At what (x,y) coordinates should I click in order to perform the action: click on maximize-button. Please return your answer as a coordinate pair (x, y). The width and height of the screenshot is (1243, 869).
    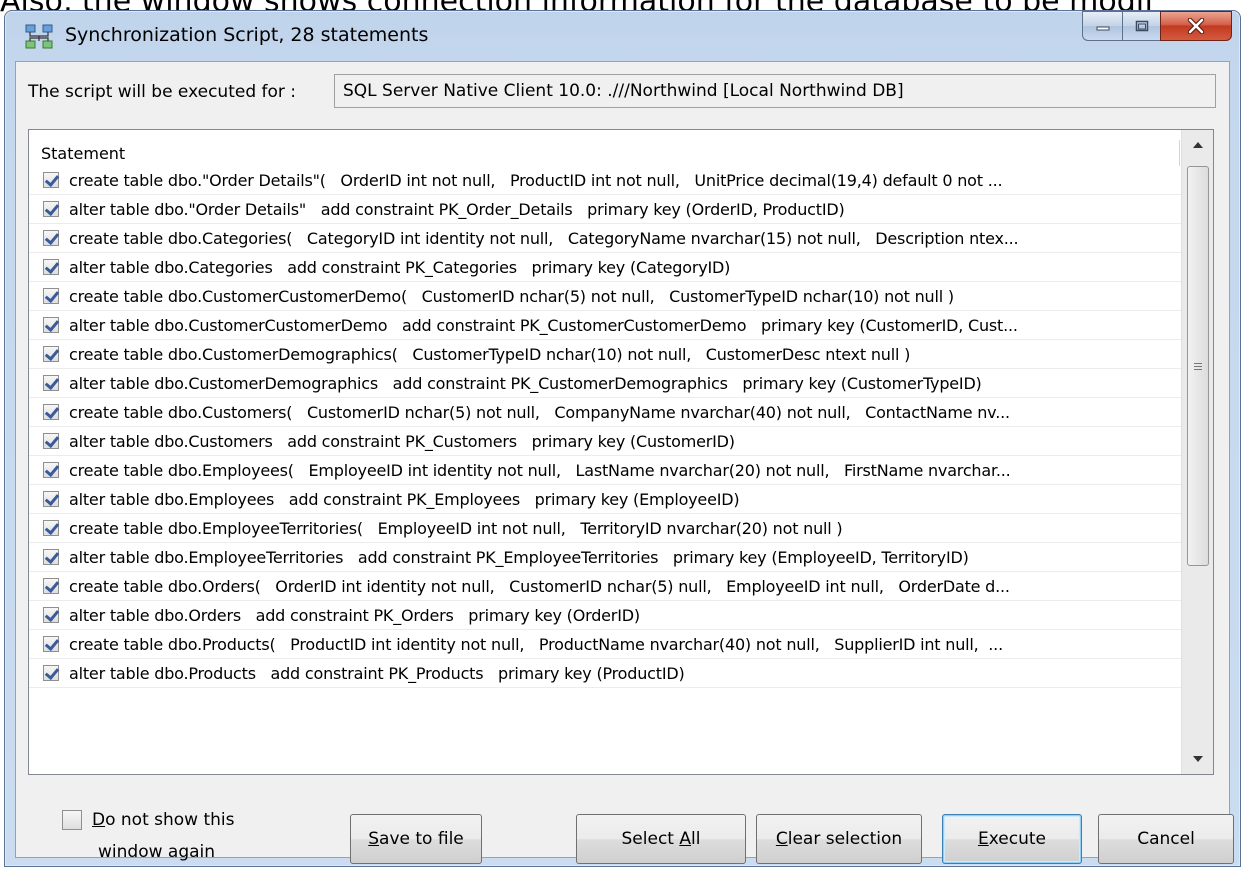
    Looking at the image, I should click on (1141, 26).